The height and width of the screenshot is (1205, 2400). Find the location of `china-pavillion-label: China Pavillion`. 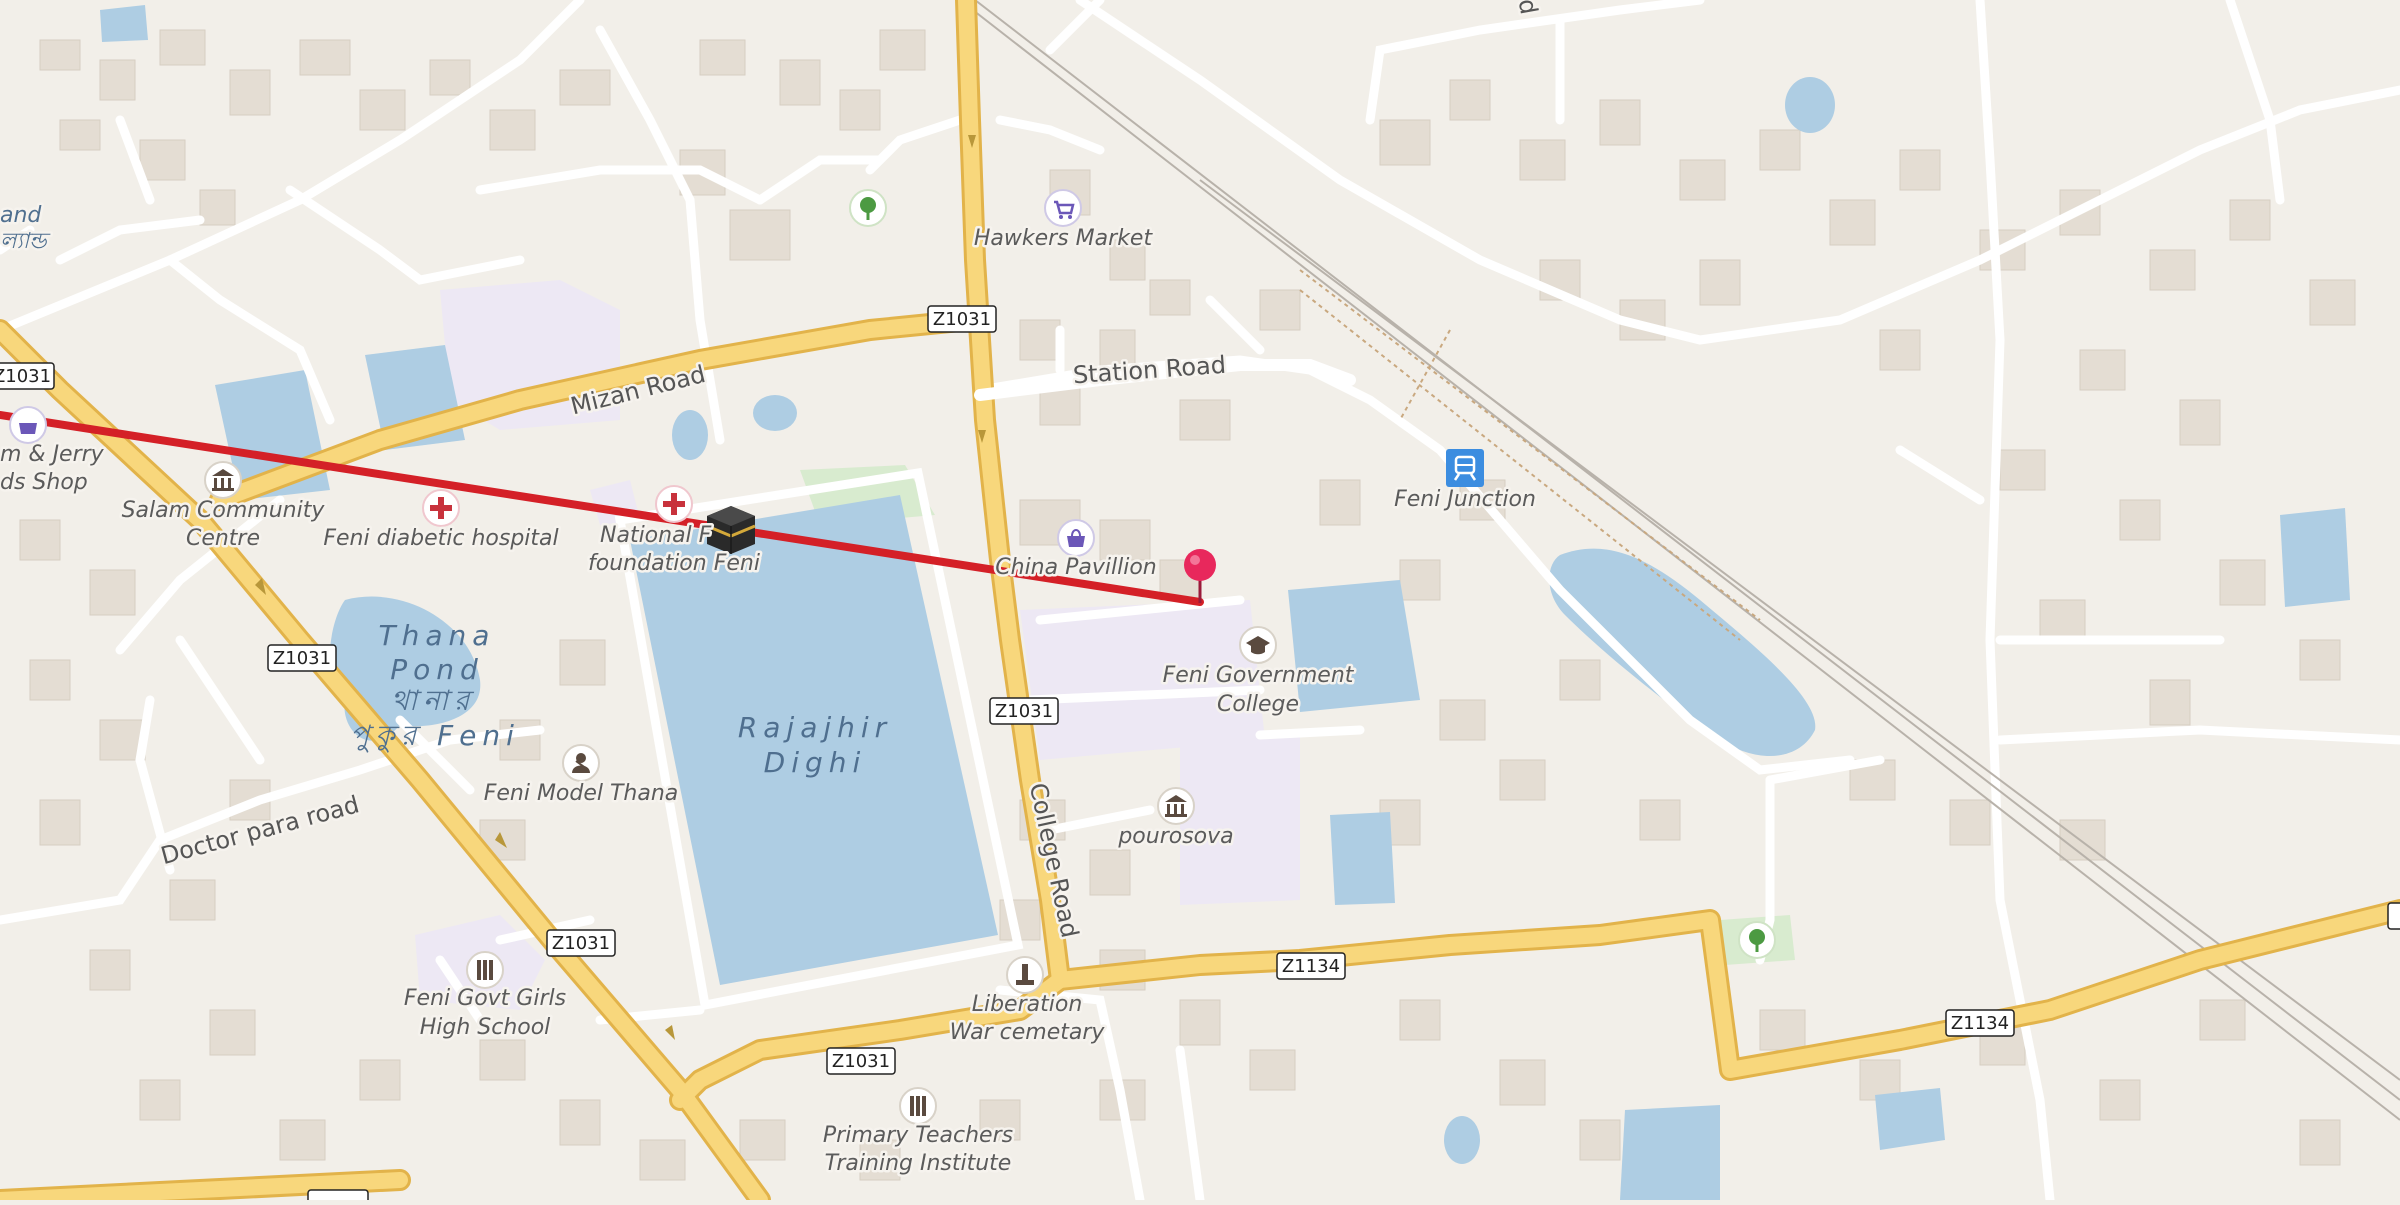

china-pavillion-label: China Pavillion is located at coordinates (1075, 567).